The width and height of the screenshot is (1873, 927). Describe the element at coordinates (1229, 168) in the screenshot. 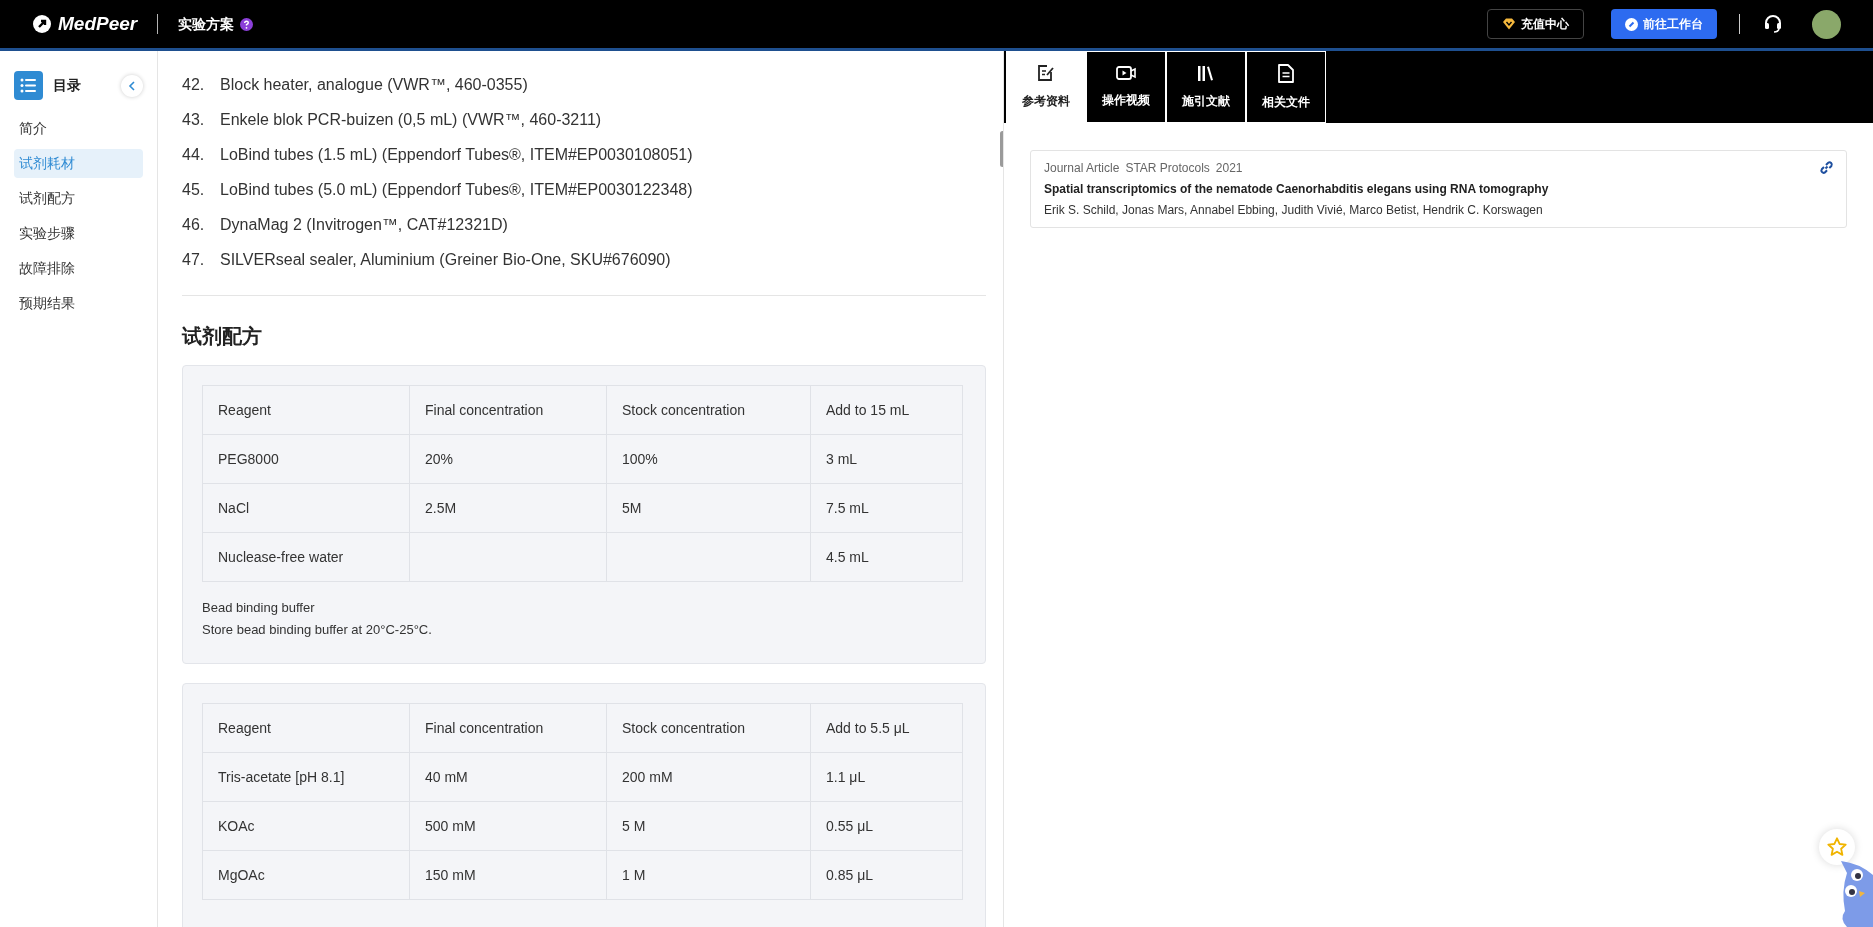

I see `publication-year: 2021` at that location.